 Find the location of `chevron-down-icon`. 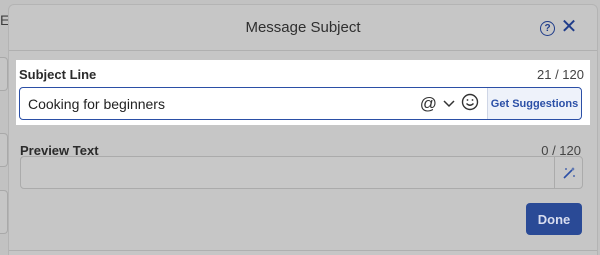

chevron-down-icon is located at coordinates (449, 103).